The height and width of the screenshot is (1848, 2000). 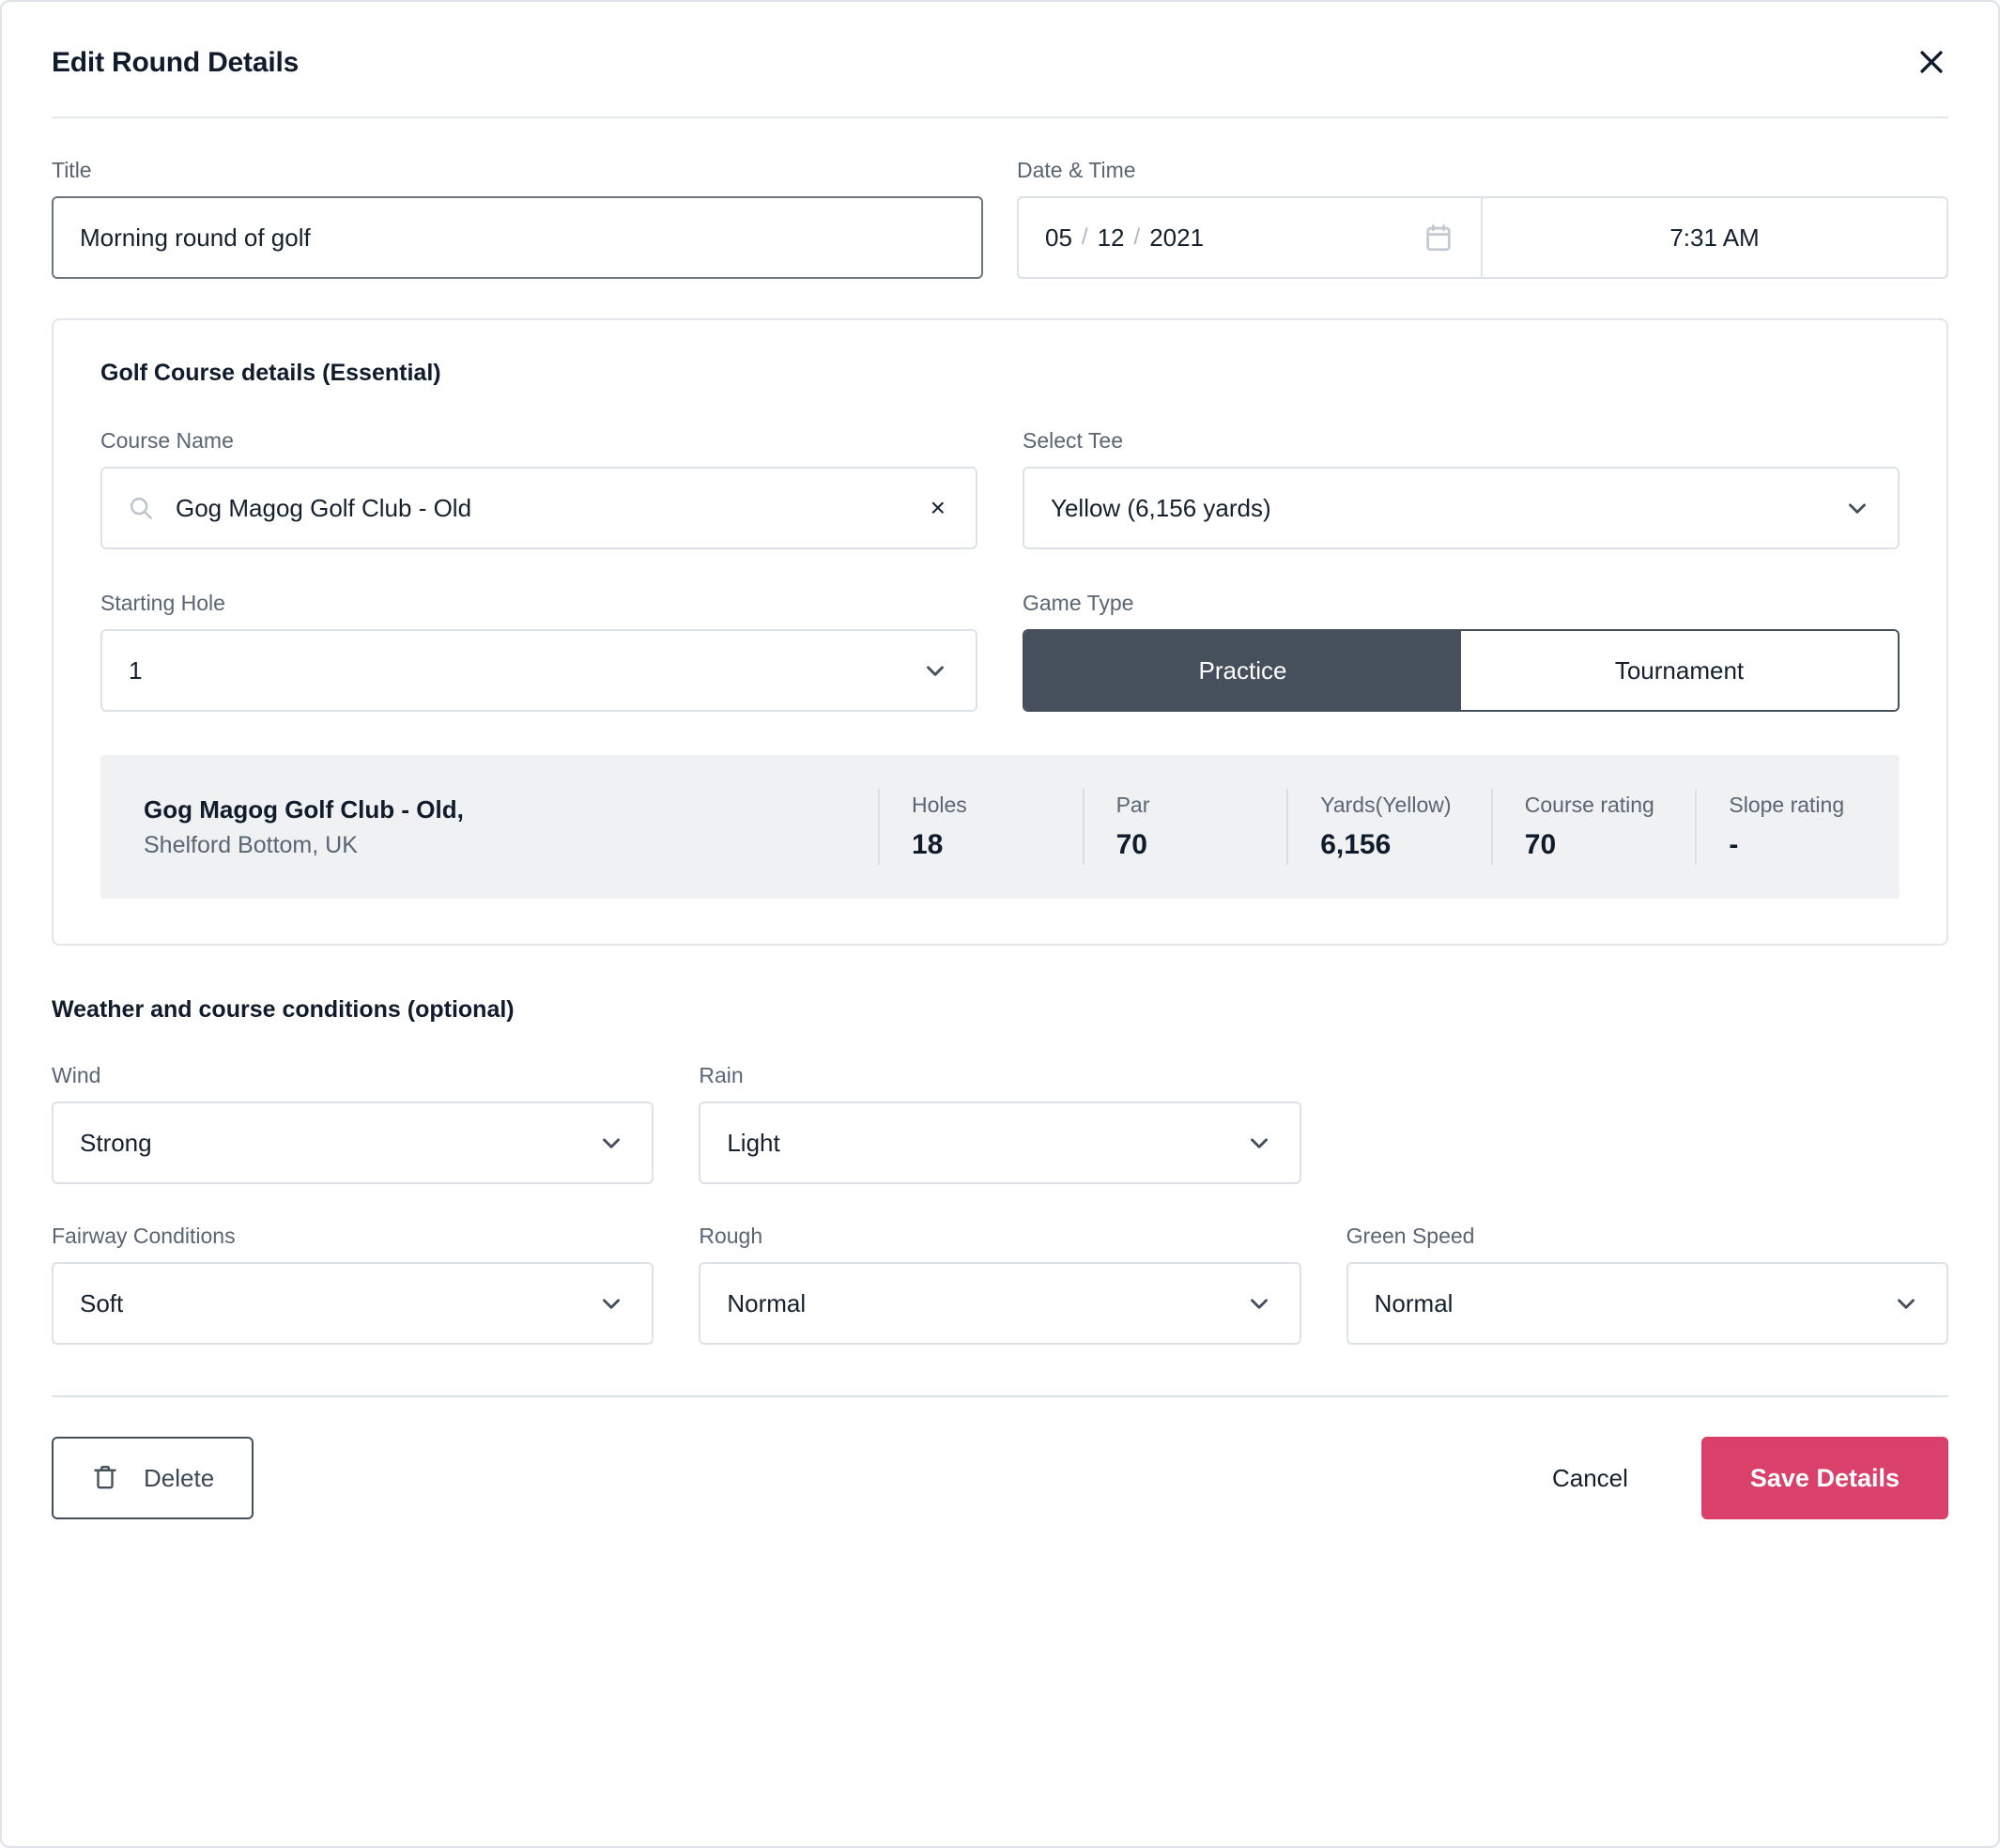 I want to click on green-speed-group: Green Speed Normal, so click(x=1647, y=1284).